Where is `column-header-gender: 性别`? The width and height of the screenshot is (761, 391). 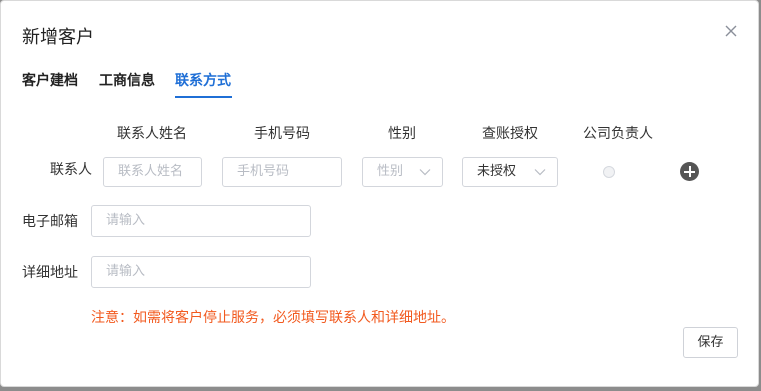 column-header-gender: 性别 is located at coordinates (402, 134).